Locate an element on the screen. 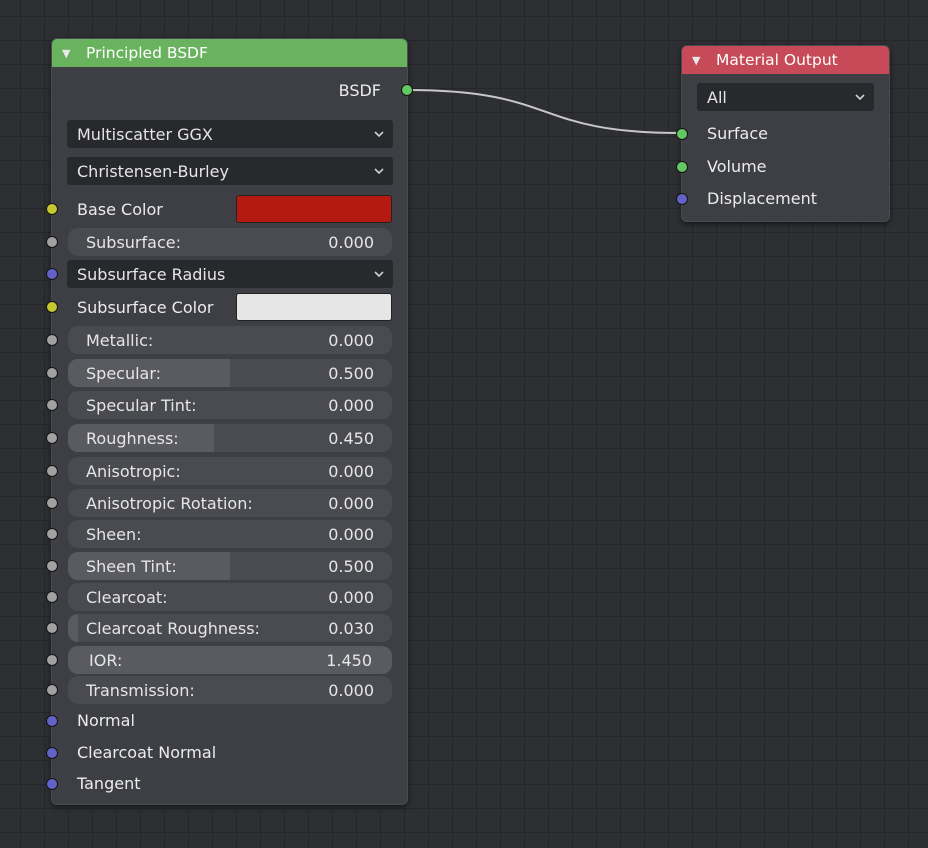 This screenshot has width=928, height=848. subsurface-slider: Subsurface: 0.000 is located at coordinates (230, 242).